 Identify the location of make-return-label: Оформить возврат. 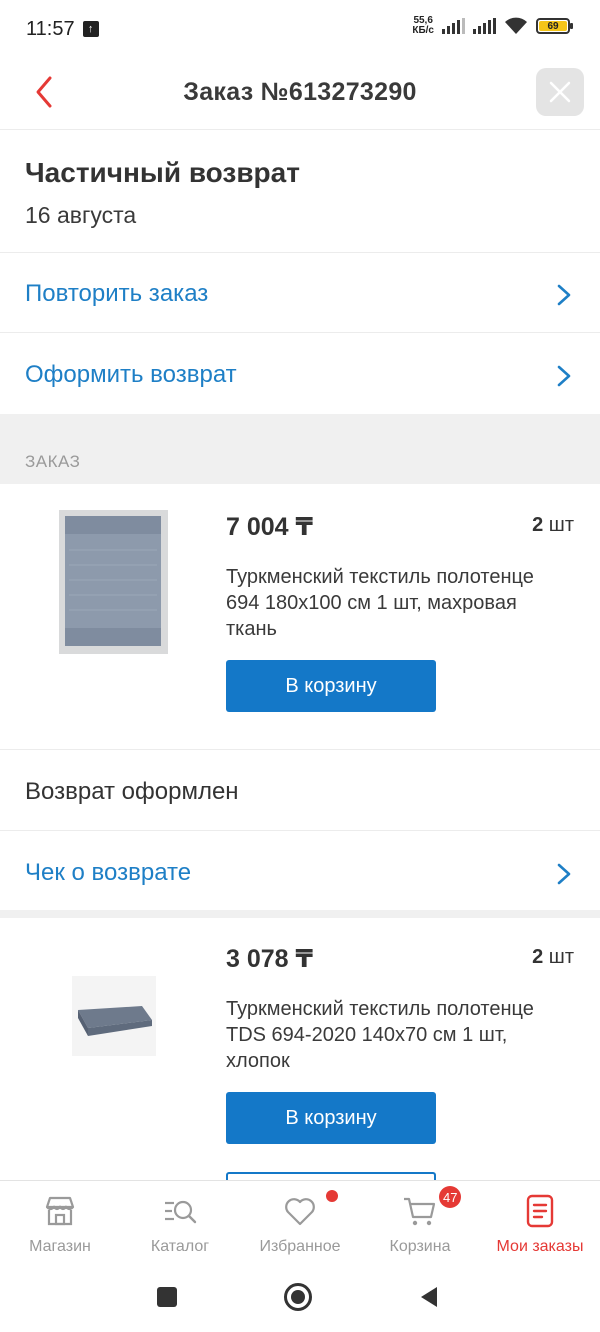
(131, 374).